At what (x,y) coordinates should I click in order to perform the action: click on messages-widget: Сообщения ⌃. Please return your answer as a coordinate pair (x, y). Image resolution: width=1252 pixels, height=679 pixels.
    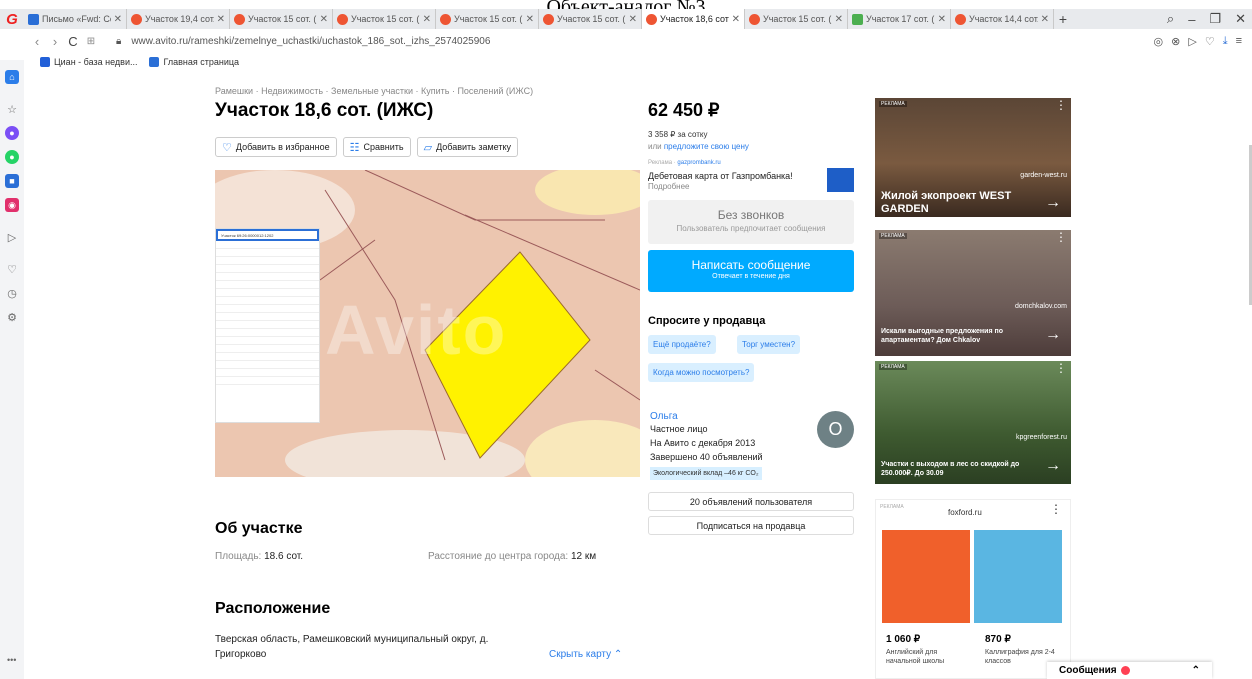
    Looking at the image, I should click on (1129, 670).